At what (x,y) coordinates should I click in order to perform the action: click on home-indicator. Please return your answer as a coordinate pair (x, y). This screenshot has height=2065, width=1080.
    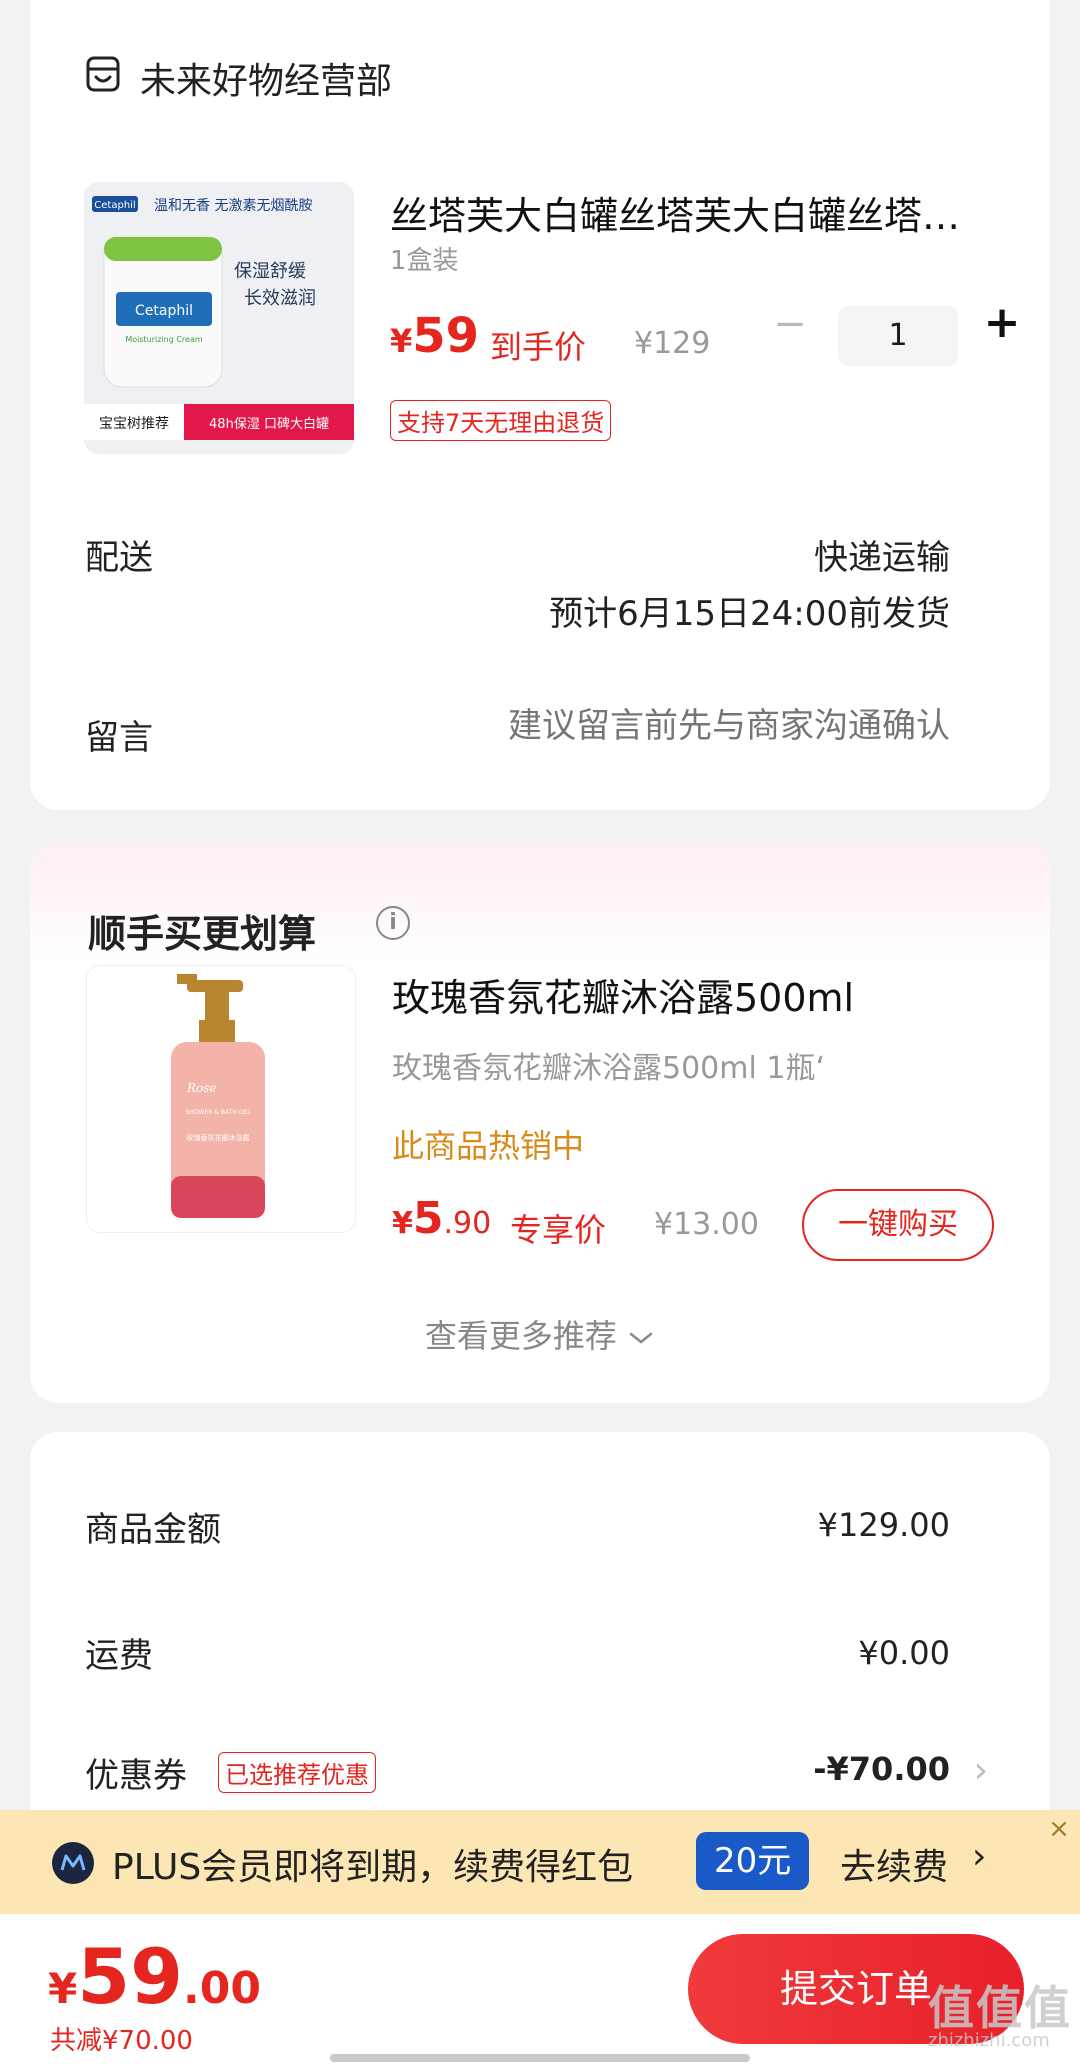
    Looking at the image, I should click on (540, 2058).